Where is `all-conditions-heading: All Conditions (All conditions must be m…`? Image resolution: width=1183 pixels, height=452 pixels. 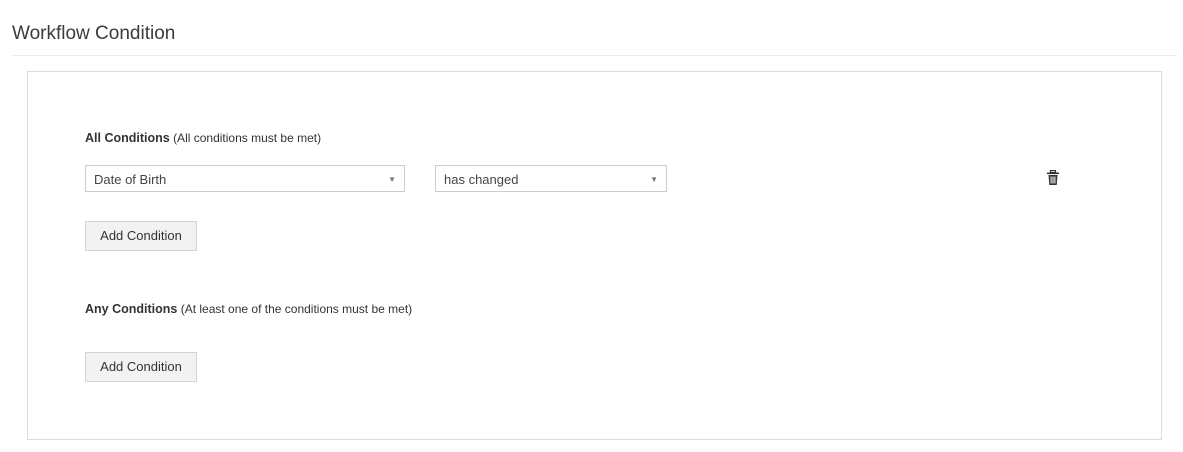 all-conditions-heading: All Conditions (All conditions must be m… is located at coordinates (203, 138).